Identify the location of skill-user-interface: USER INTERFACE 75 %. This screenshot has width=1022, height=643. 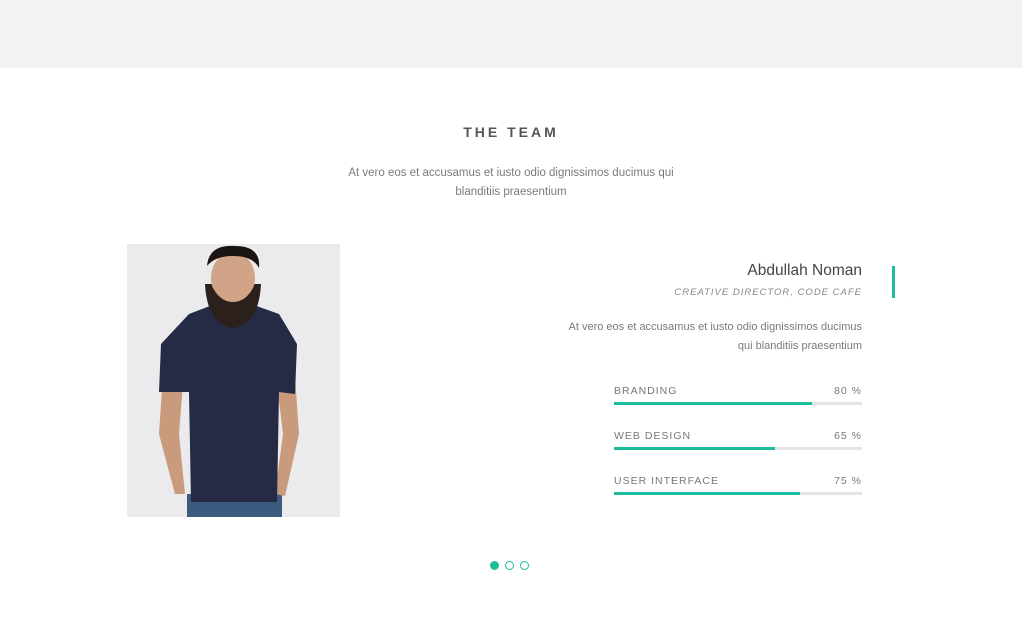
(738, 496).